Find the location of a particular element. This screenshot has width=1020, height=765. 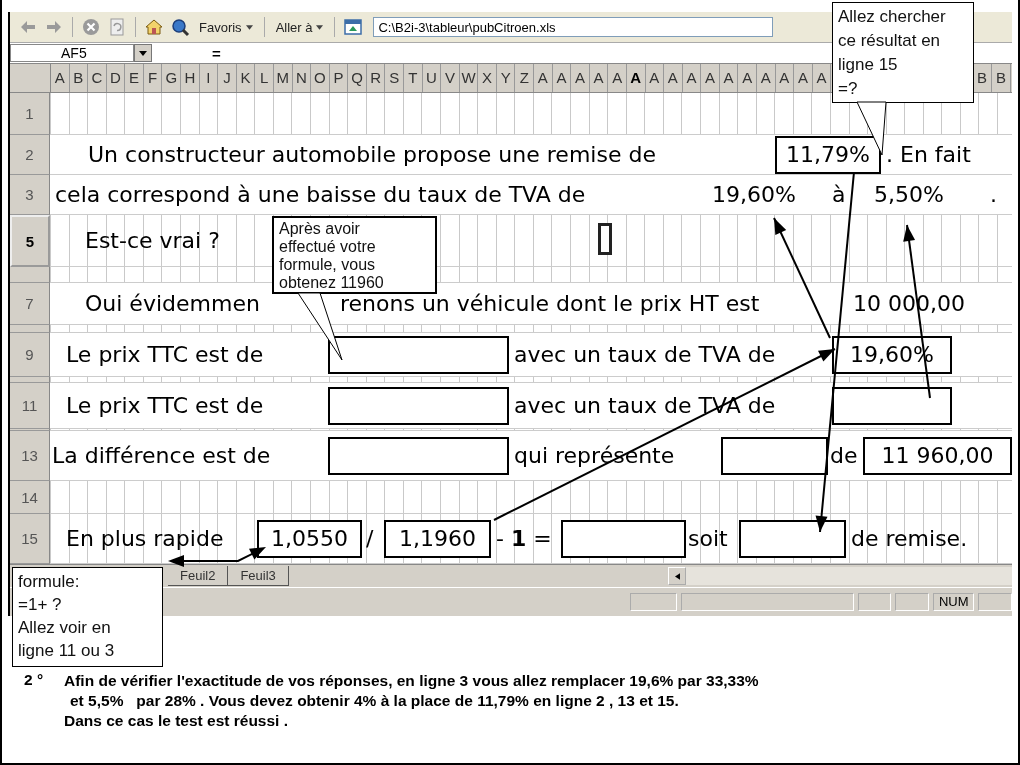

home-icon is located at coordinates (154, 27).